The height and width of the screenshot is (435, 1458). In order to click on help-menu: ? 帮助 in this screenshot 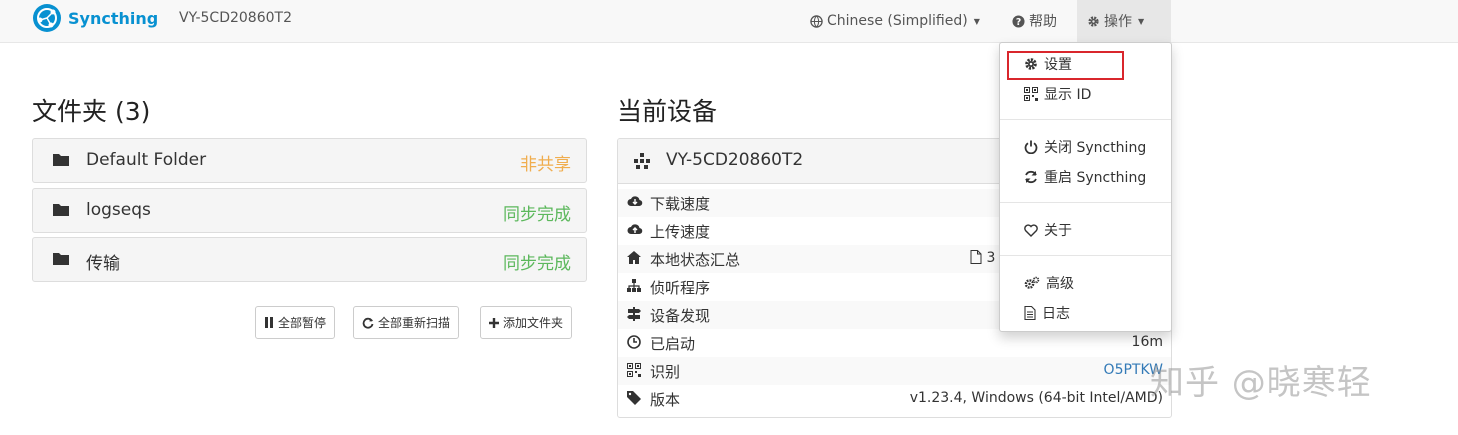, I will do `click(1034, 21)`.